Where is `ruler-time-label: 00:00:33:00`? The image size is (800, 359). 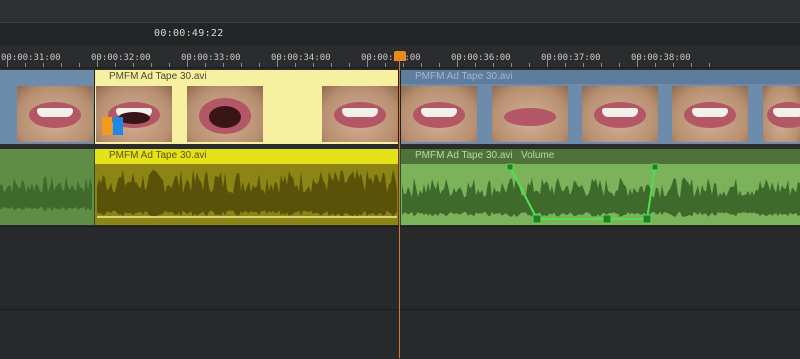 ruler-time-label: 00:00:33:00 is located at coordinates (211, 58).